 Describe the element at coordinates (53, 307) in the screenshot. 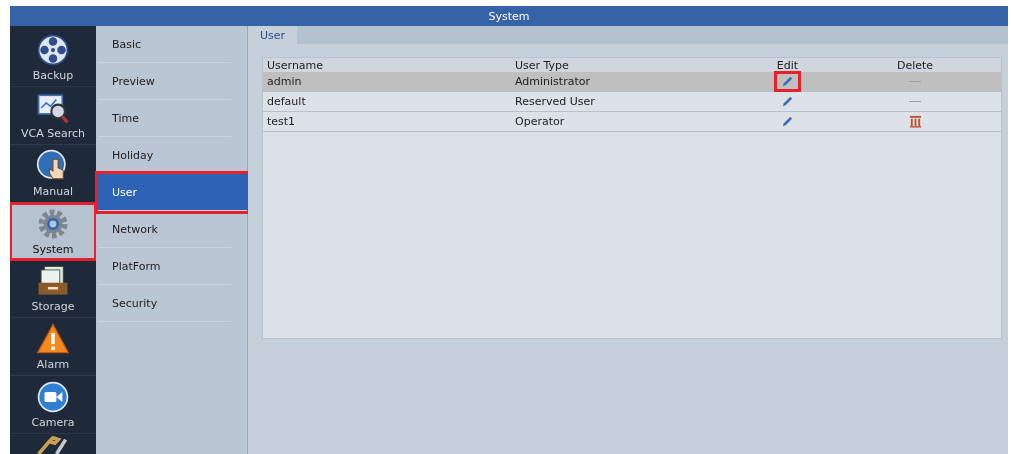

I see `nav-label: Storage` at that location.